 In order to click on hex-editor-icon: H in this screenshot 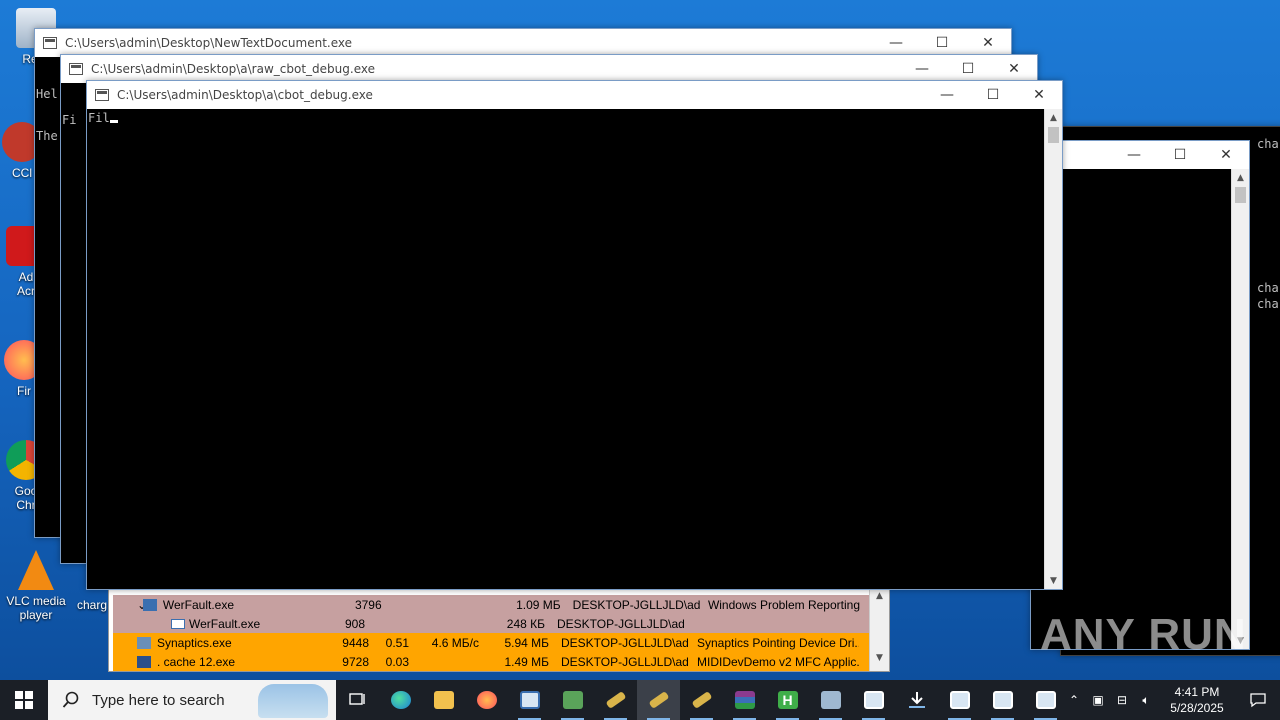, I will do `click(787, 700)`.